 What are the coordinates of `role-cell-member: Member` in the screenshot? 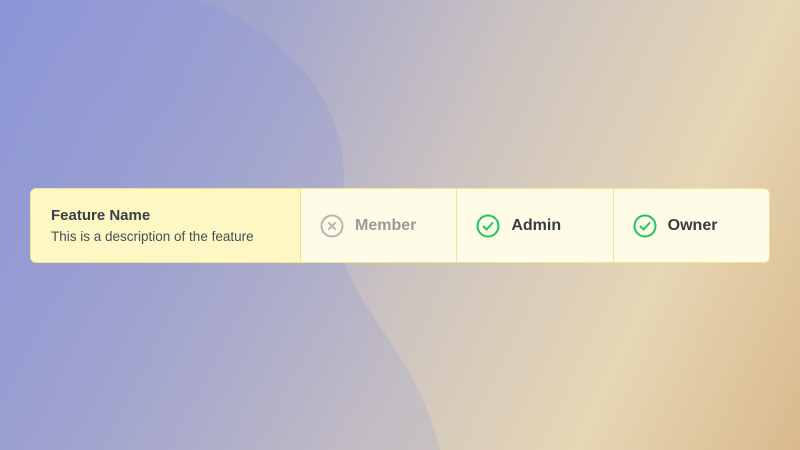 It's located at (379, 225).